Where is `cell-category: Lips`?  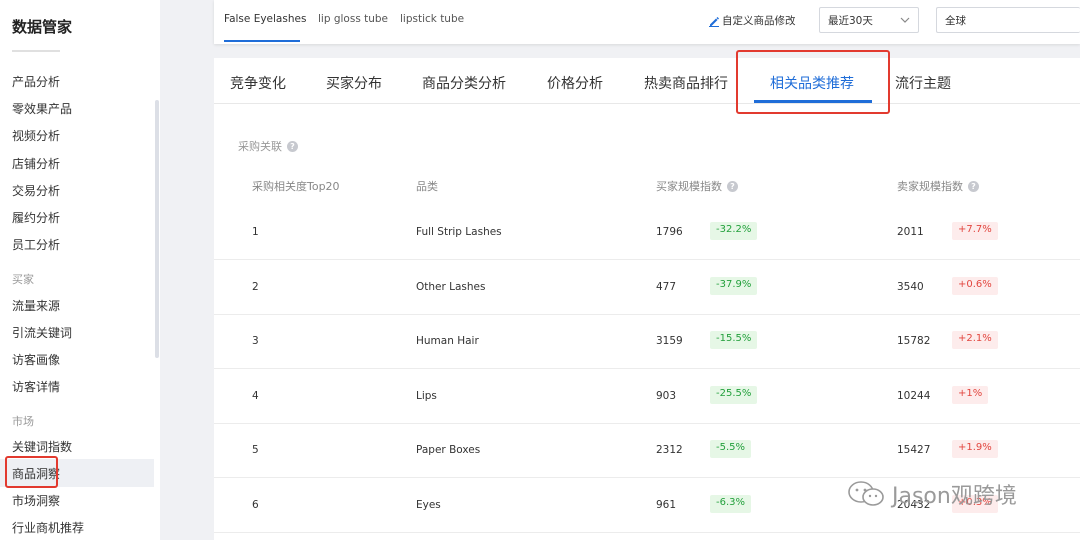
cell-category: Lips is located at coordinates (426, 395).